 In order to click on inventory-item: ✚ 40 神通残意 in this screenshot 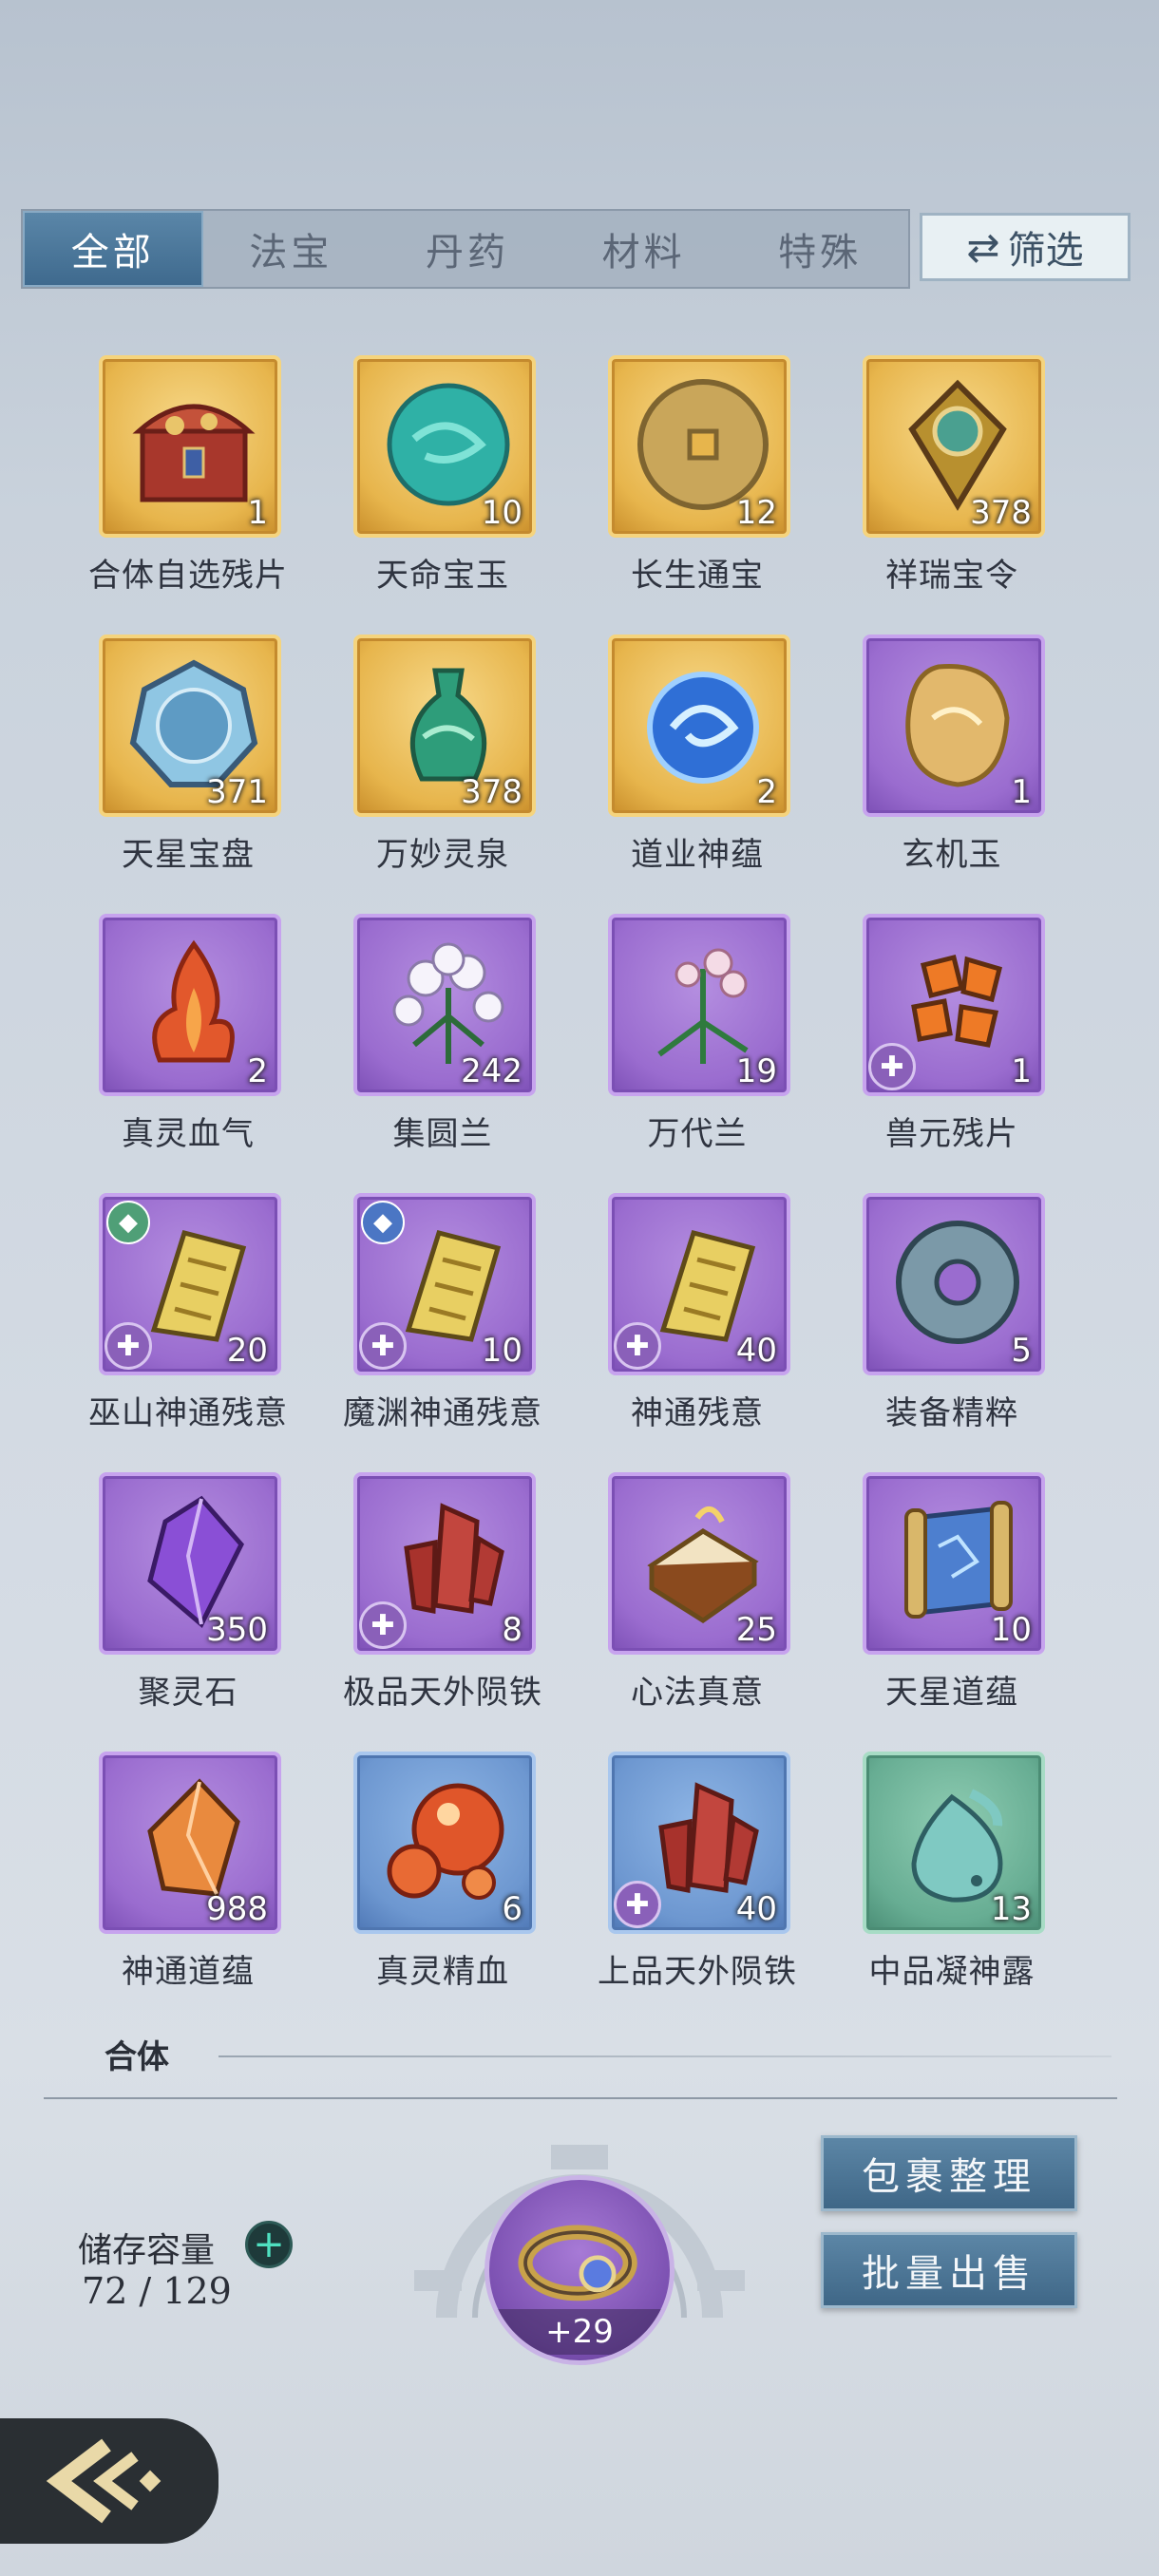, I will do `click(664, 1324)`.